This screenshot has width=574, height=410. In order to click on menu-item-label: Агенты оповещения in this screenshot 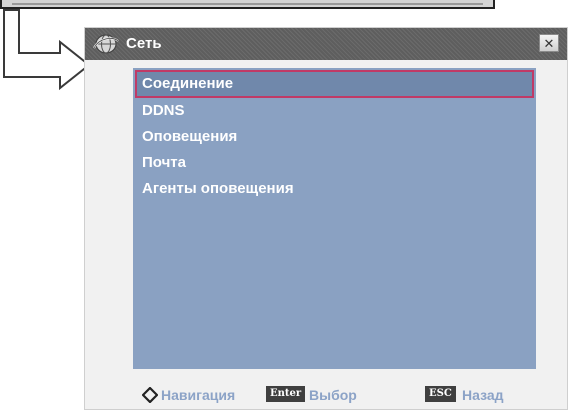, I will do `click(218, 188)`.